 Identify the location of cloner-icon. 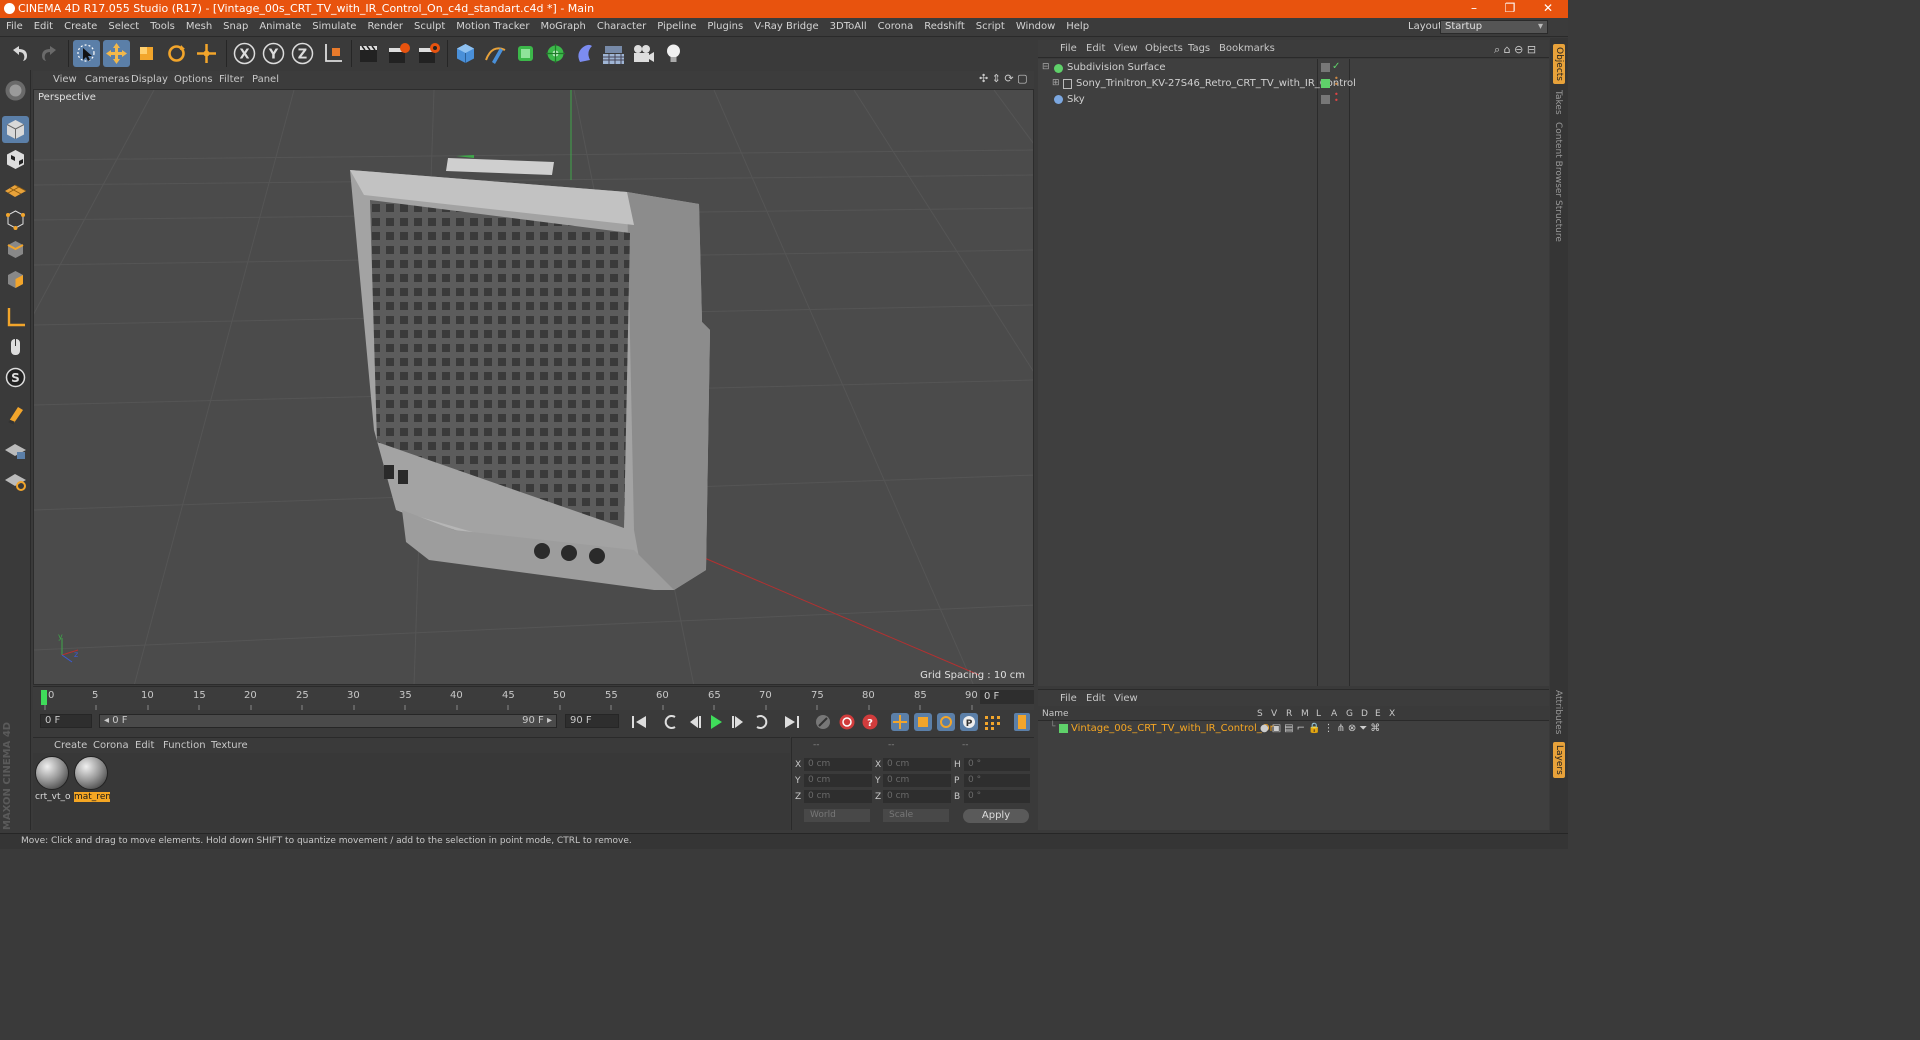
(555, 53).